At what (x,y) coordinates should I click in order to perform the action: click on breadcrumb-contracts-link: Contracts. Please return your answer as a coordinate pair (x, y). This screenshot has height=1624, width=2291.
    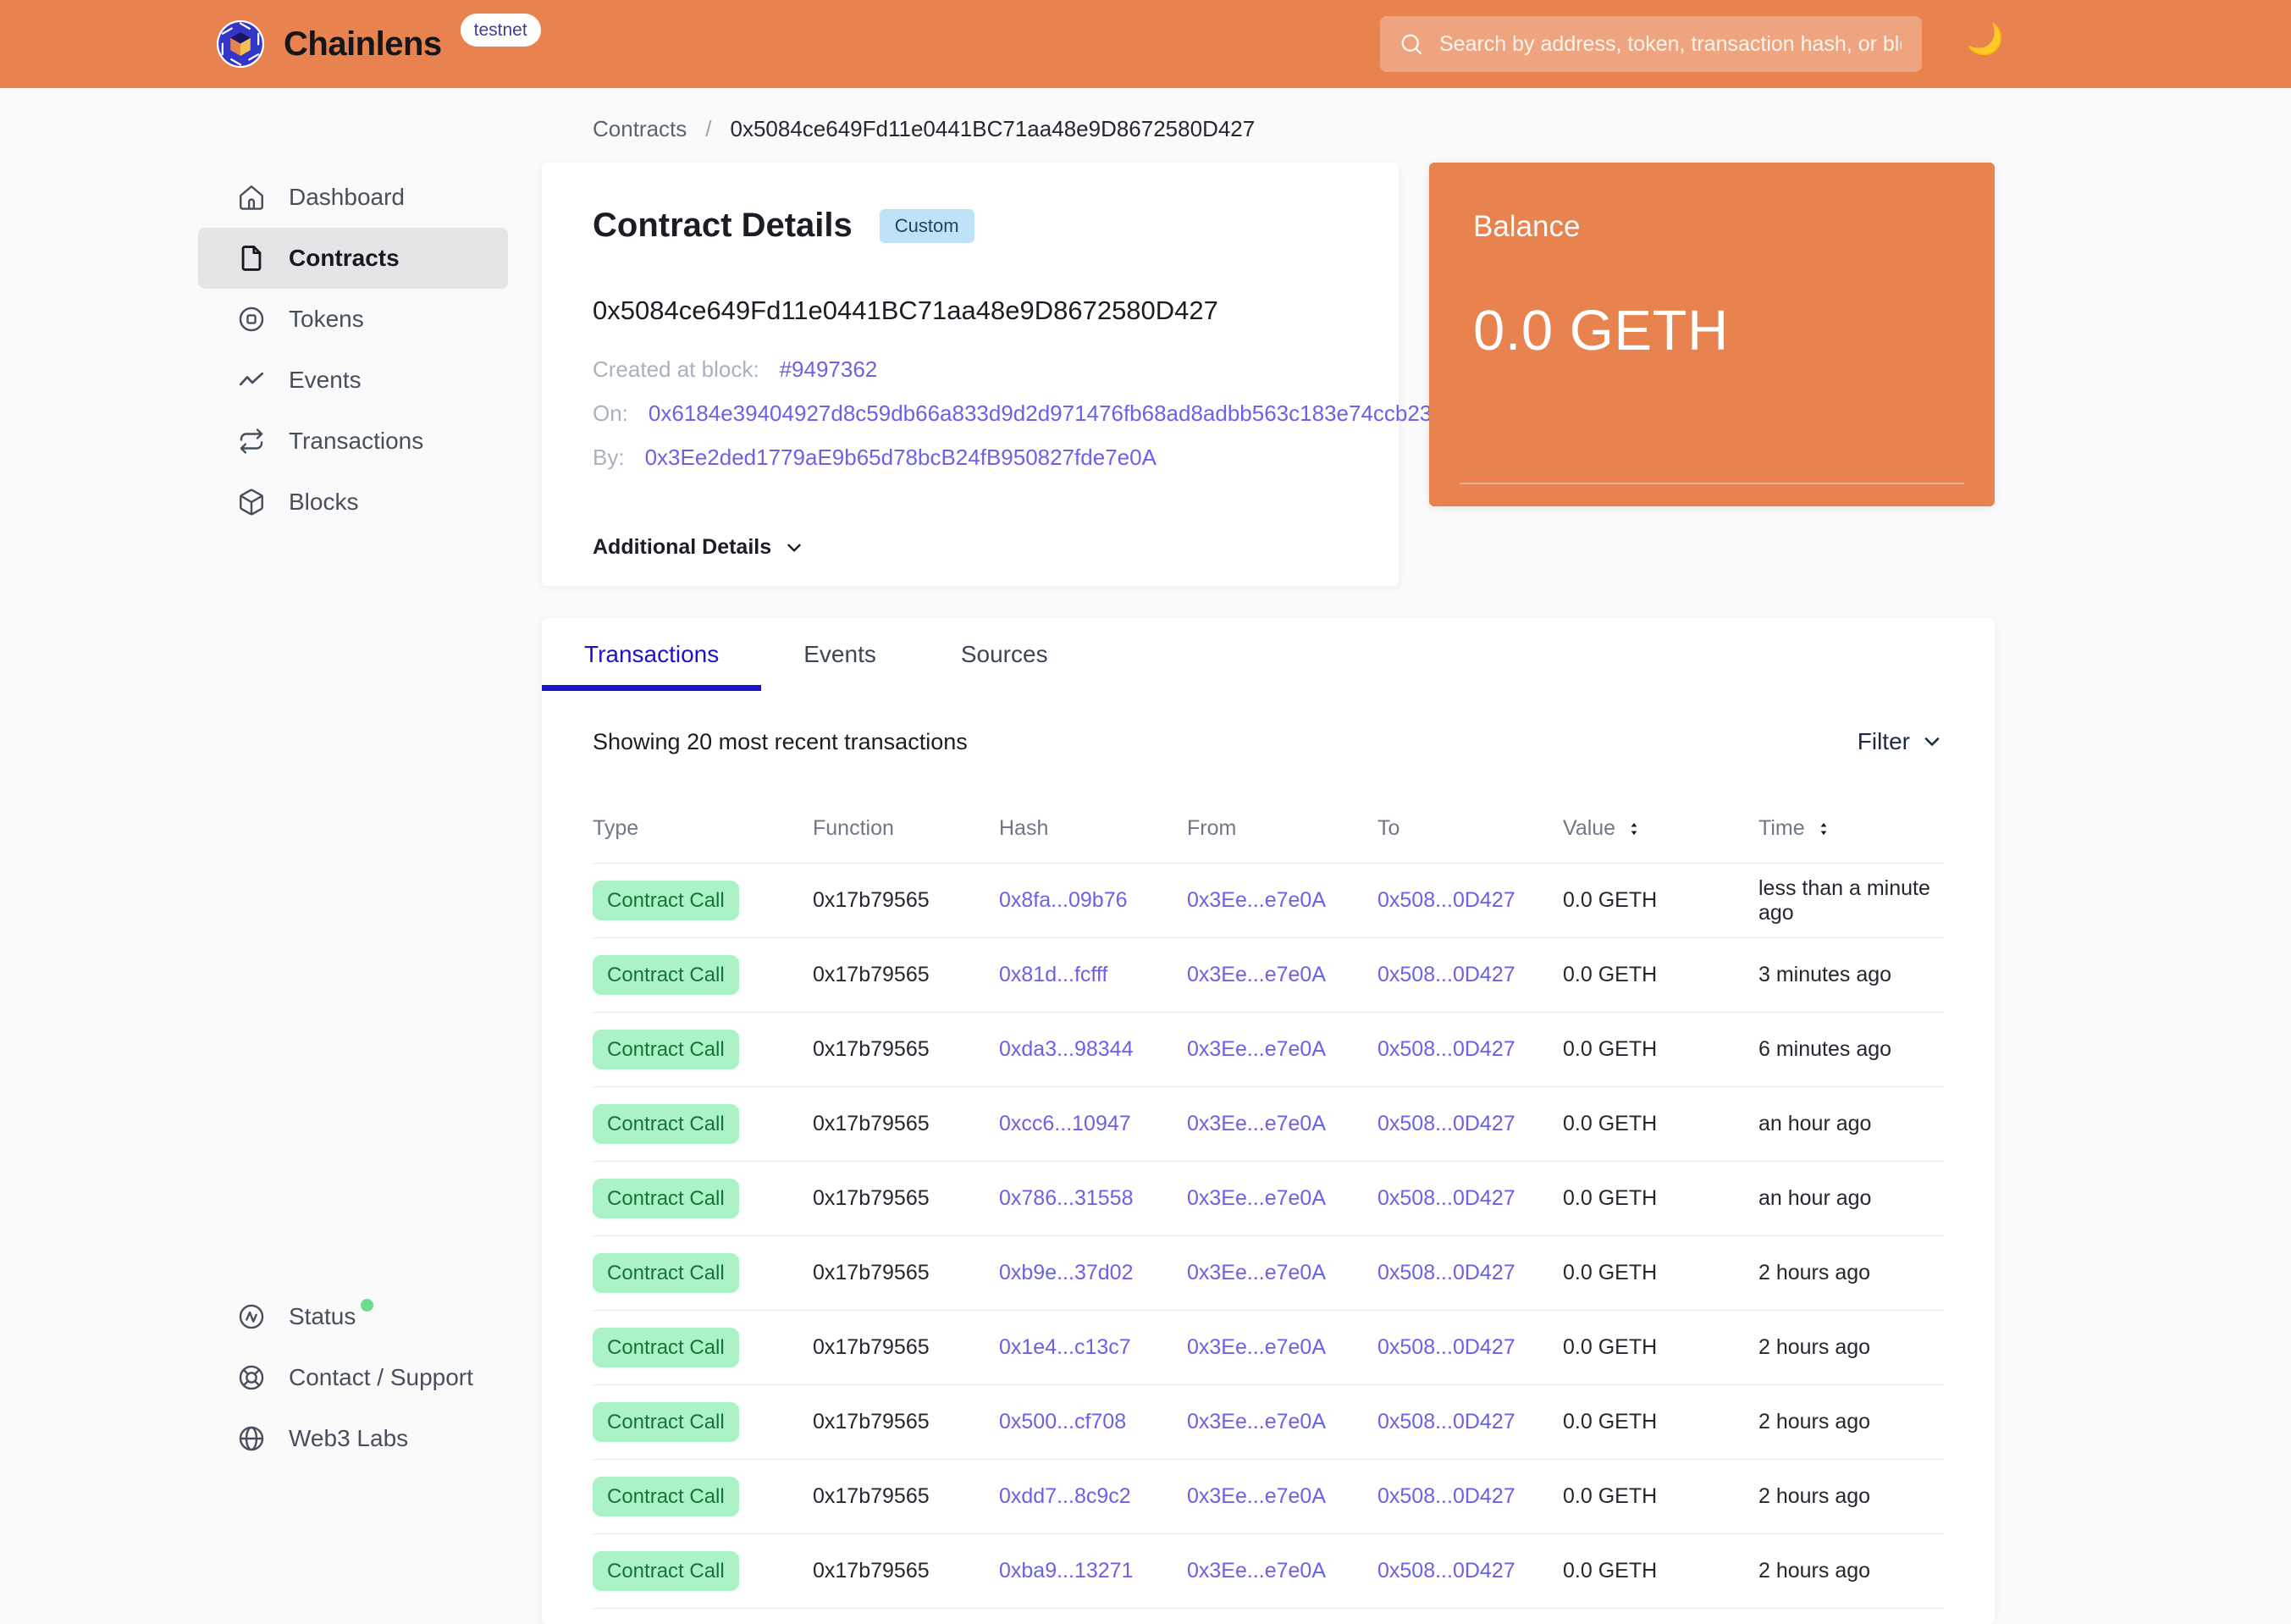
    Looking at the image, I should click on (640, 129).